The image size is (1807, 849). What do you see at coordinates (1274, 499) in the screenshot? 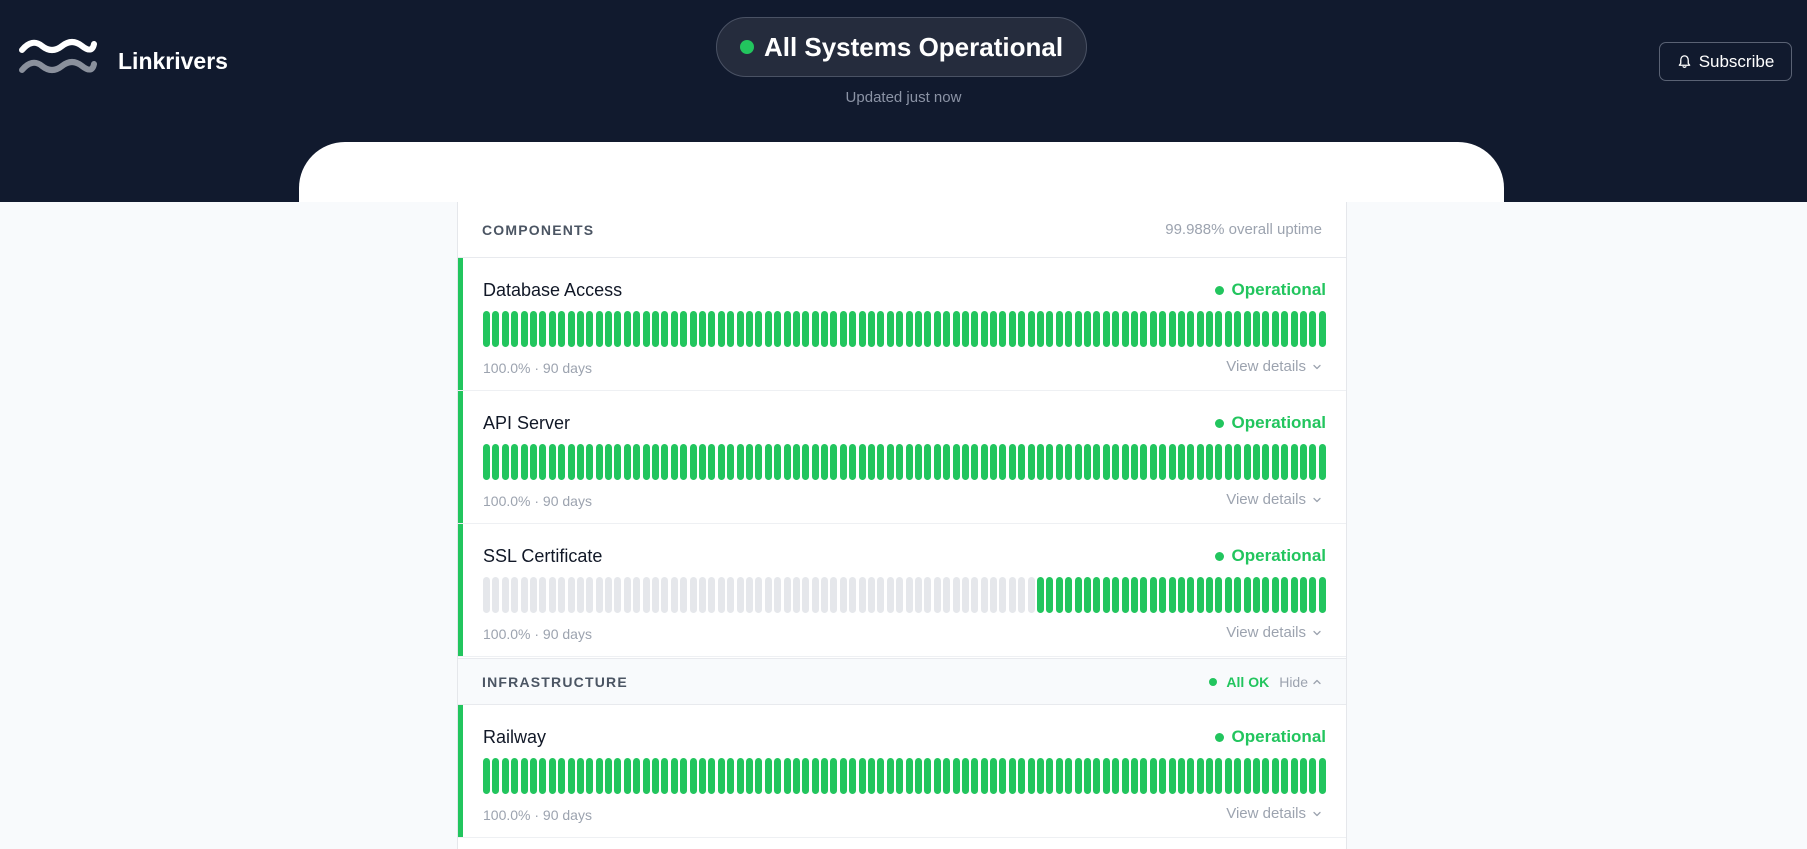
I see `view-details-button: View details` at bounding box center [1274, 499].